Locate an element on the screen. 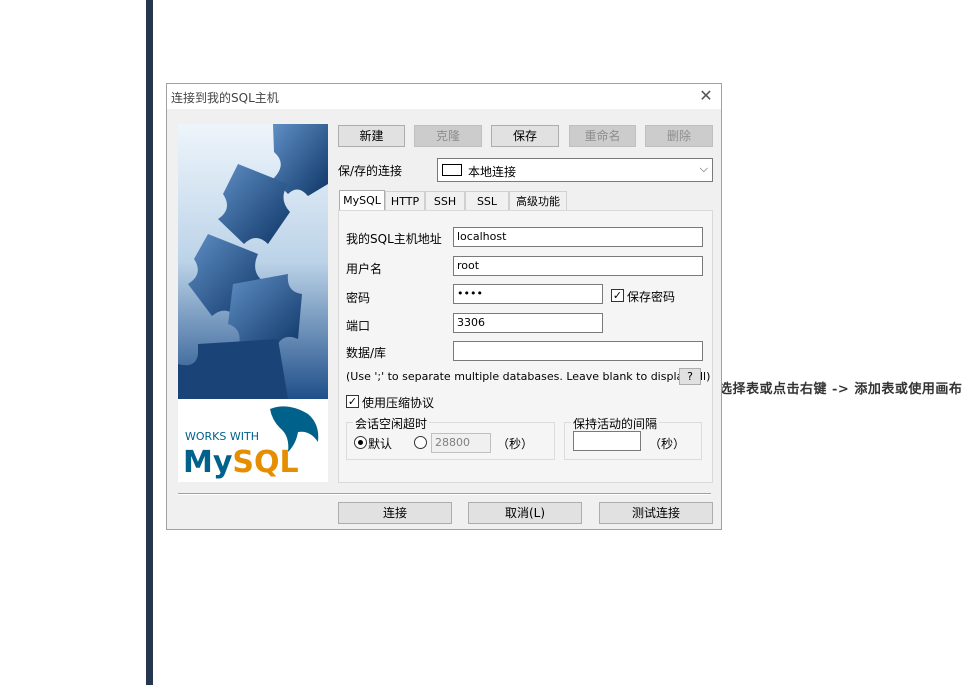 The image size is (962, 685). timeout-unit-label: （秒） is located at coordinates (515, 444).